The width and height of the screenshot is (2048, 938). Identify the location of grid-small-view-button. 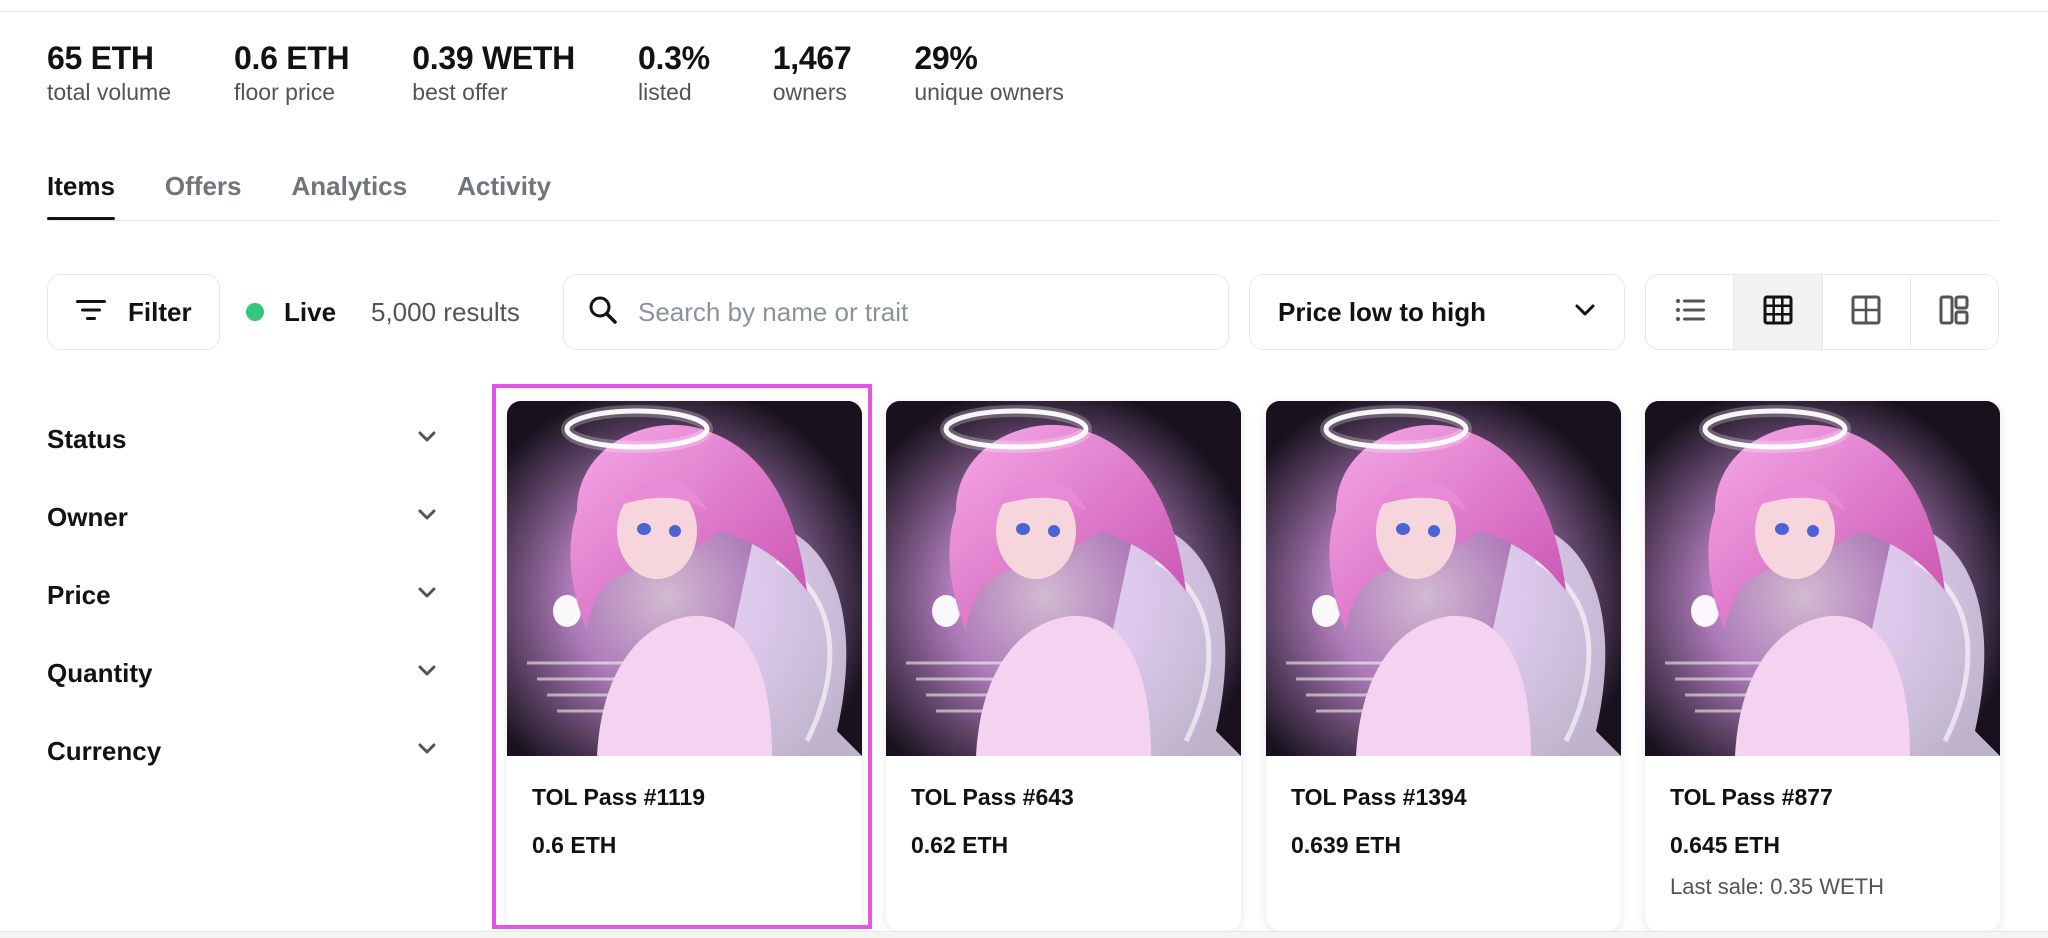
(1777, 312).